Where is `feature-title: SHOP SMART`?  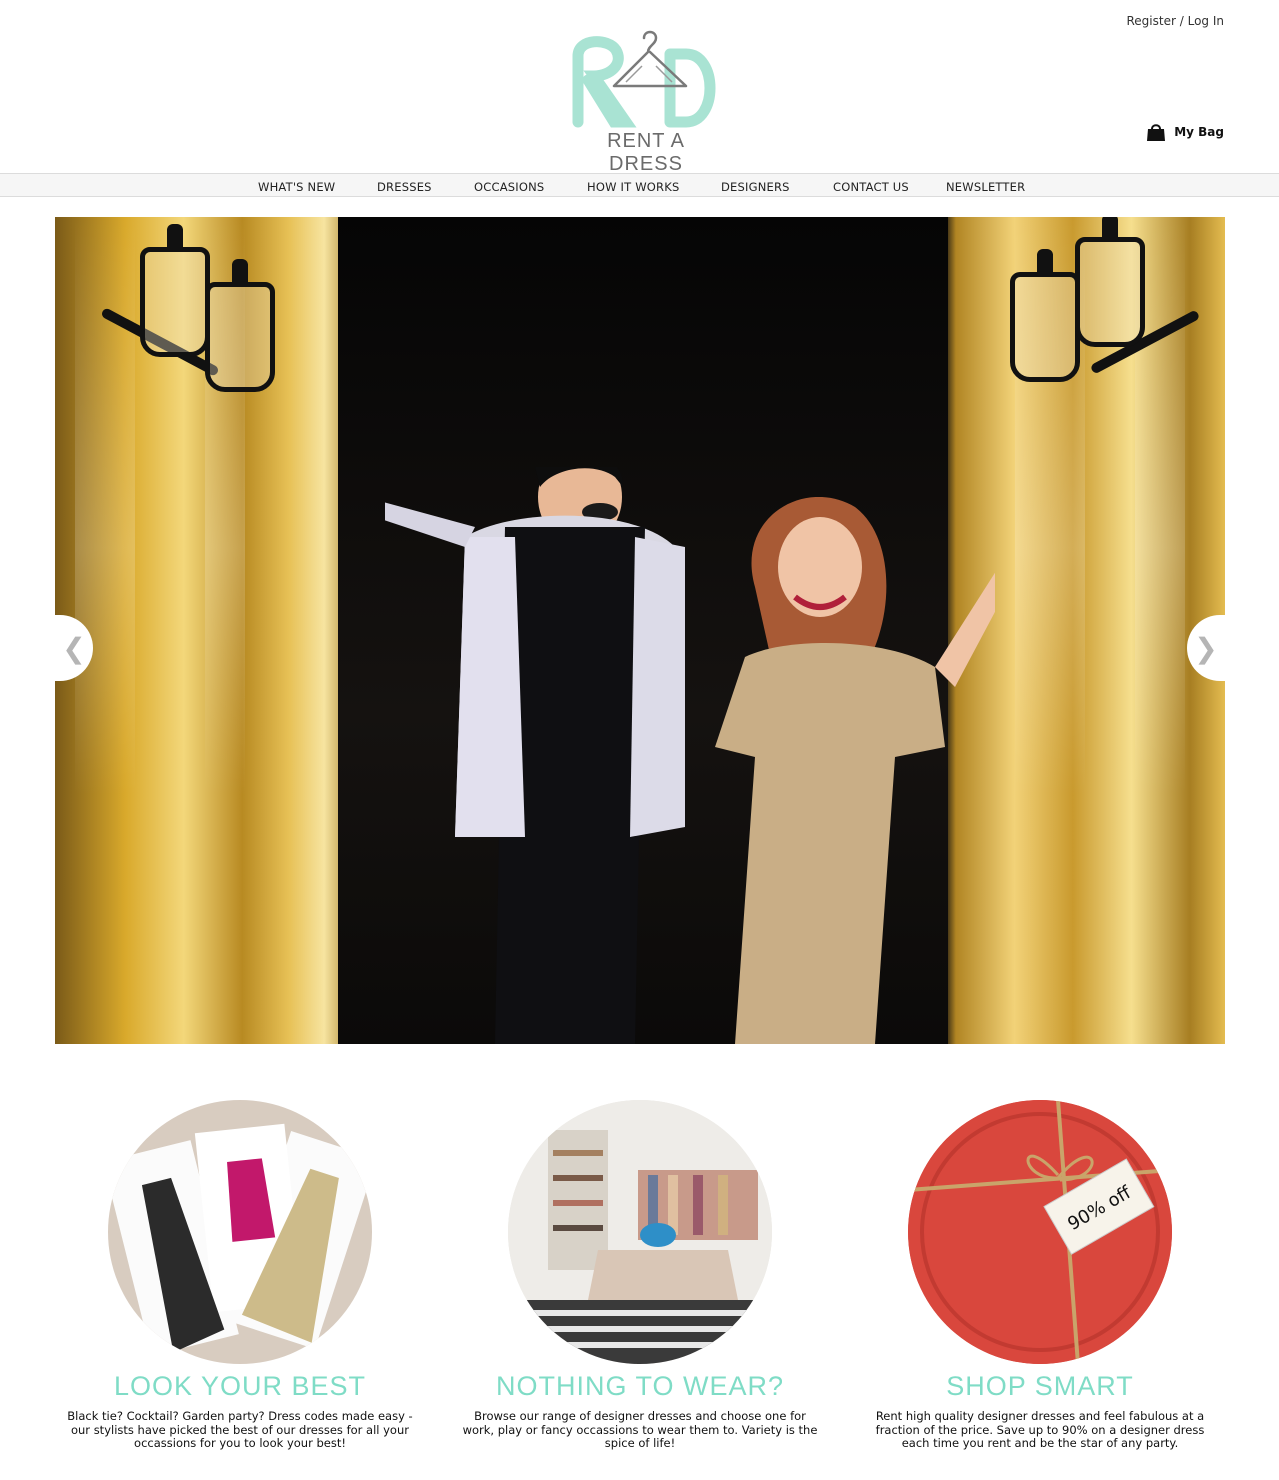 feature-title: SHOP SMART is located at coordinates (1040, 1386).